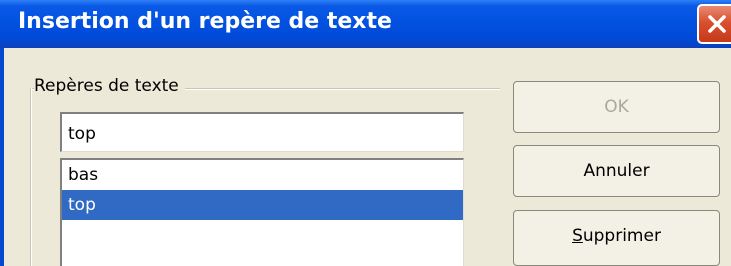 The width and height of the screenshot is (731, 266). Describe the element at coordinates (616, 107) in the screenshot. I see `ok-button: OK` at that location.